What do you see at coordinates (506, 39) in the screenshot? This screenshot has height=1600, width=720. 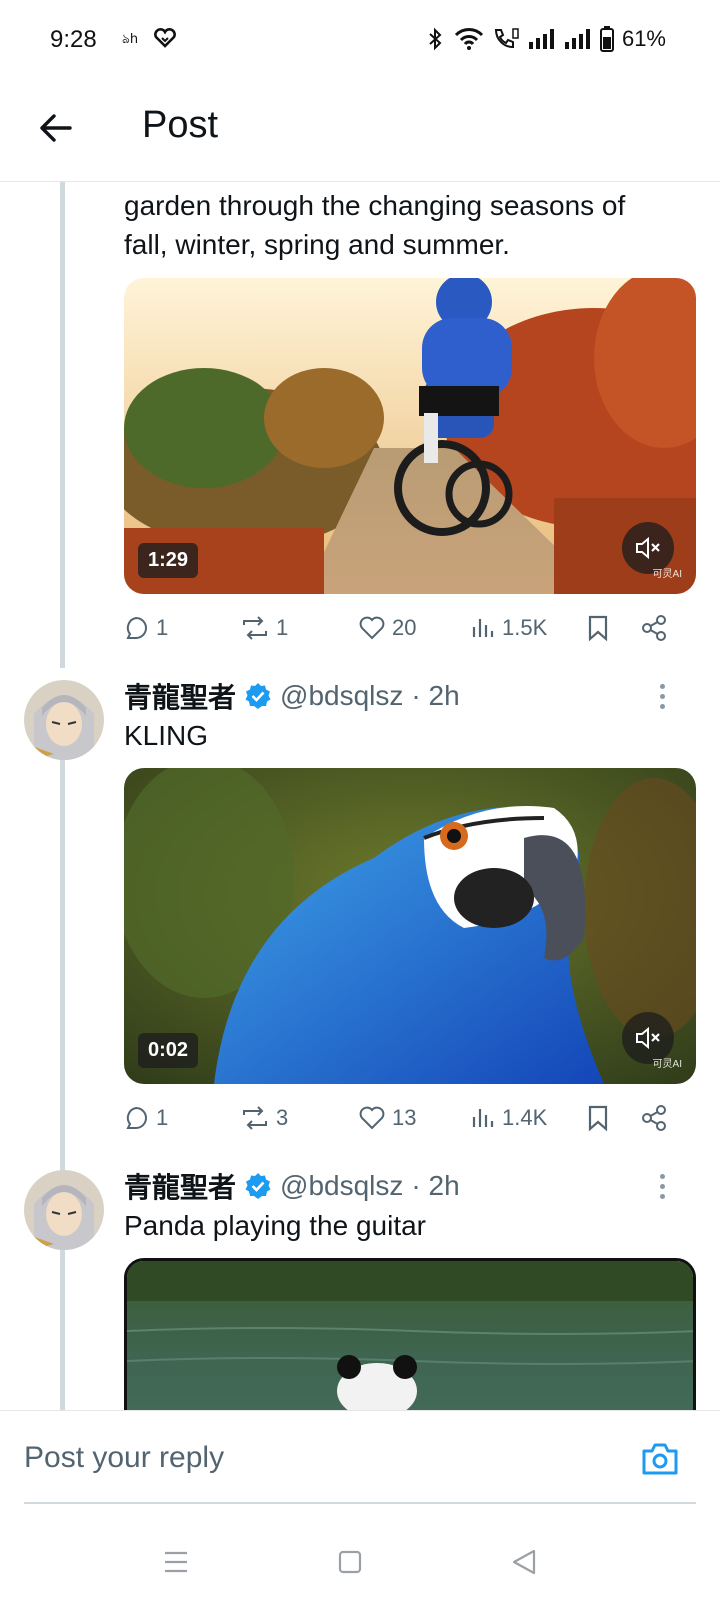 I see `call-icon` at bounding box center [506, 39].